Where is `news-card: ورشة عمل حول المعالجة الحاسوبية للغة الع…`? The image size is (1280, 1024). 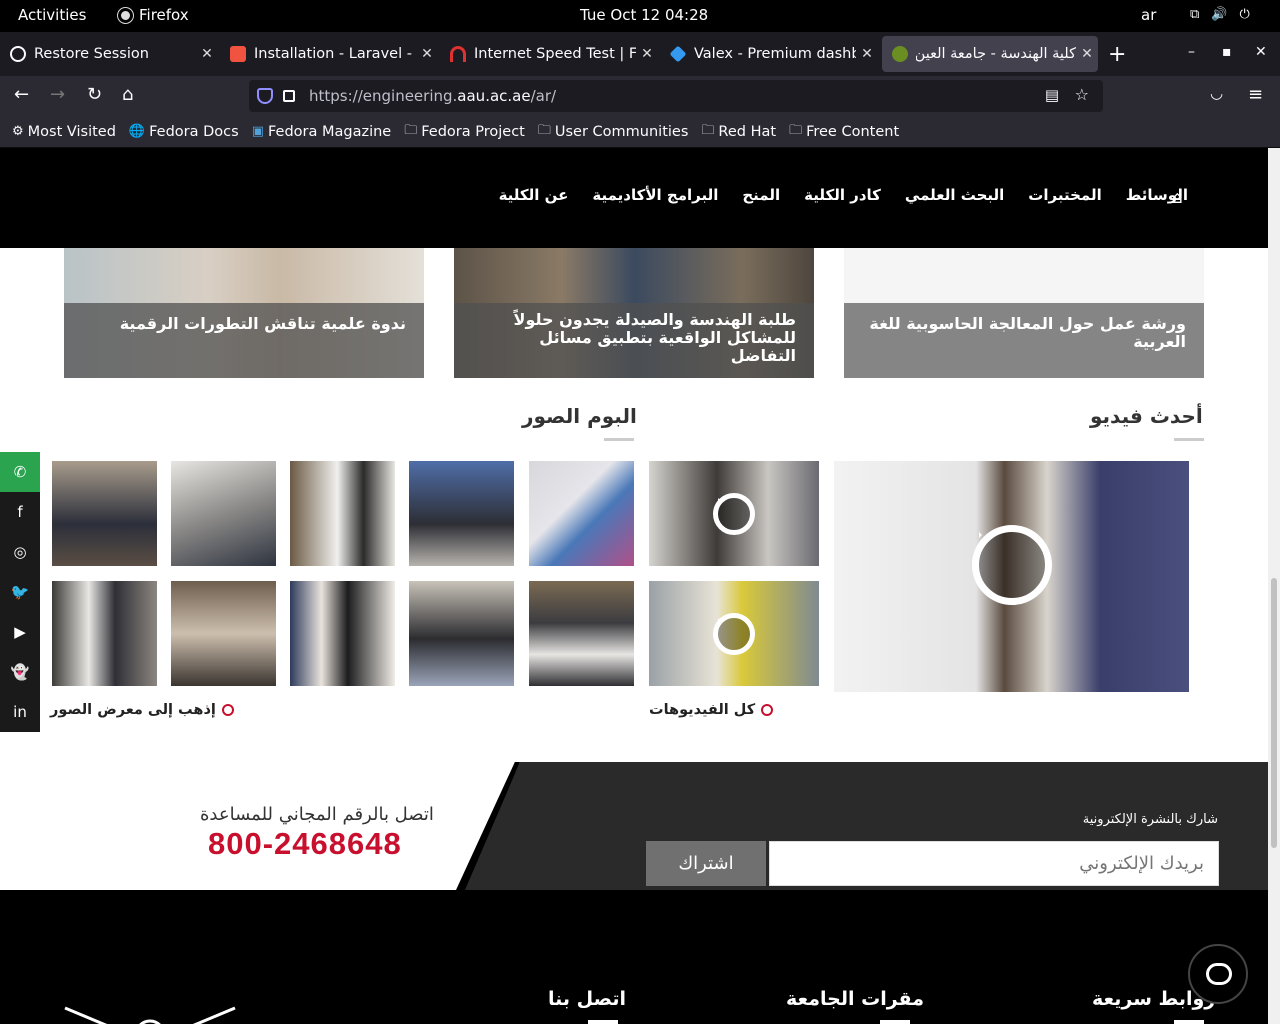
news-card: ورشة عمل حول المعالجة الحاسوبية للغة الع… is located at coordinates (1024, 313).